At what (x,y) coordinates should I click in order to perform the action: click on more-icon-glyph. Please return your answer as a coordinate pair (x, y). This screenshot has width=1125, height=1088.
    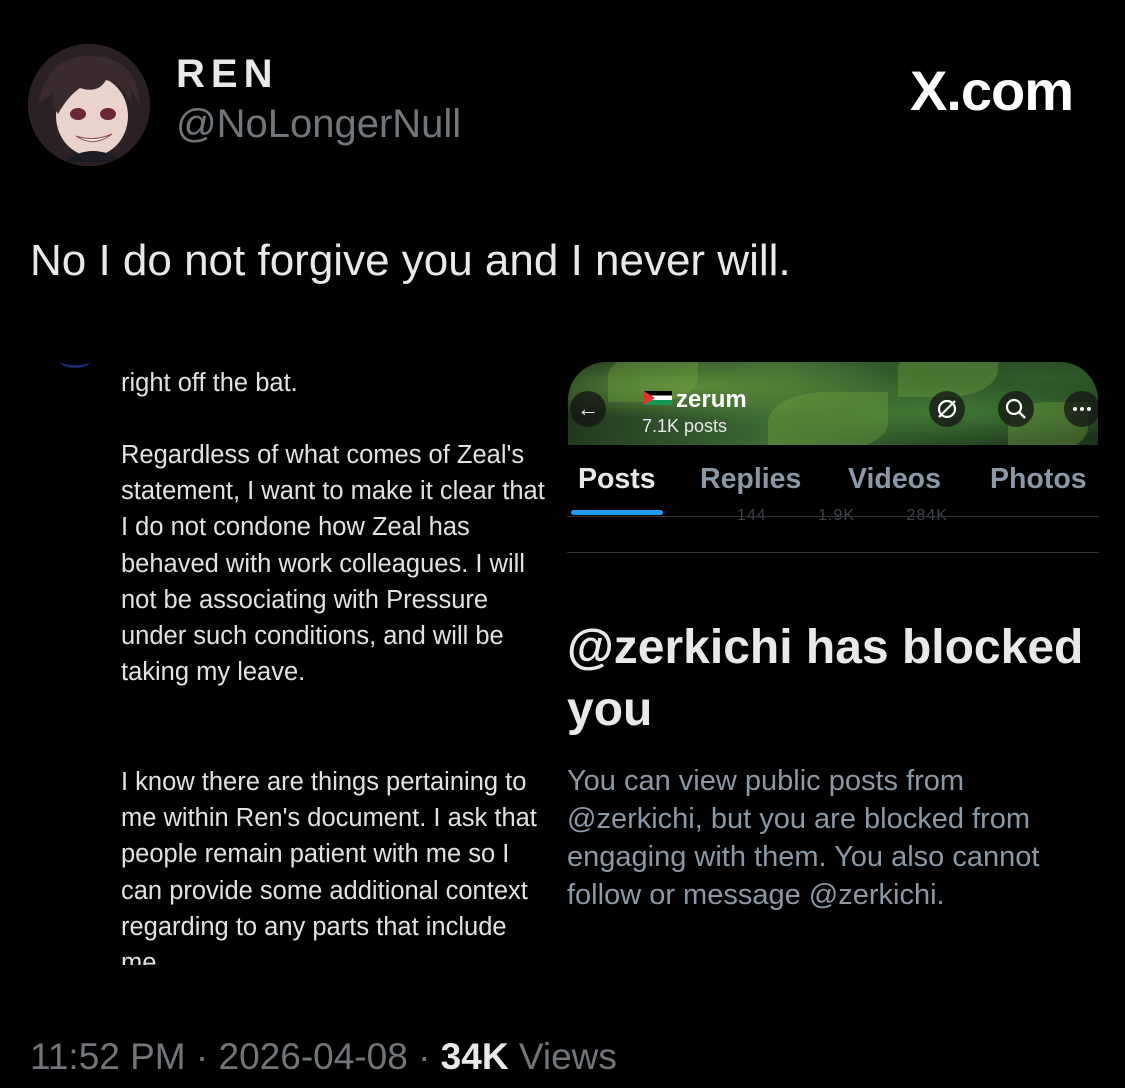
    Looking at the image, I should click on (1082, 409).